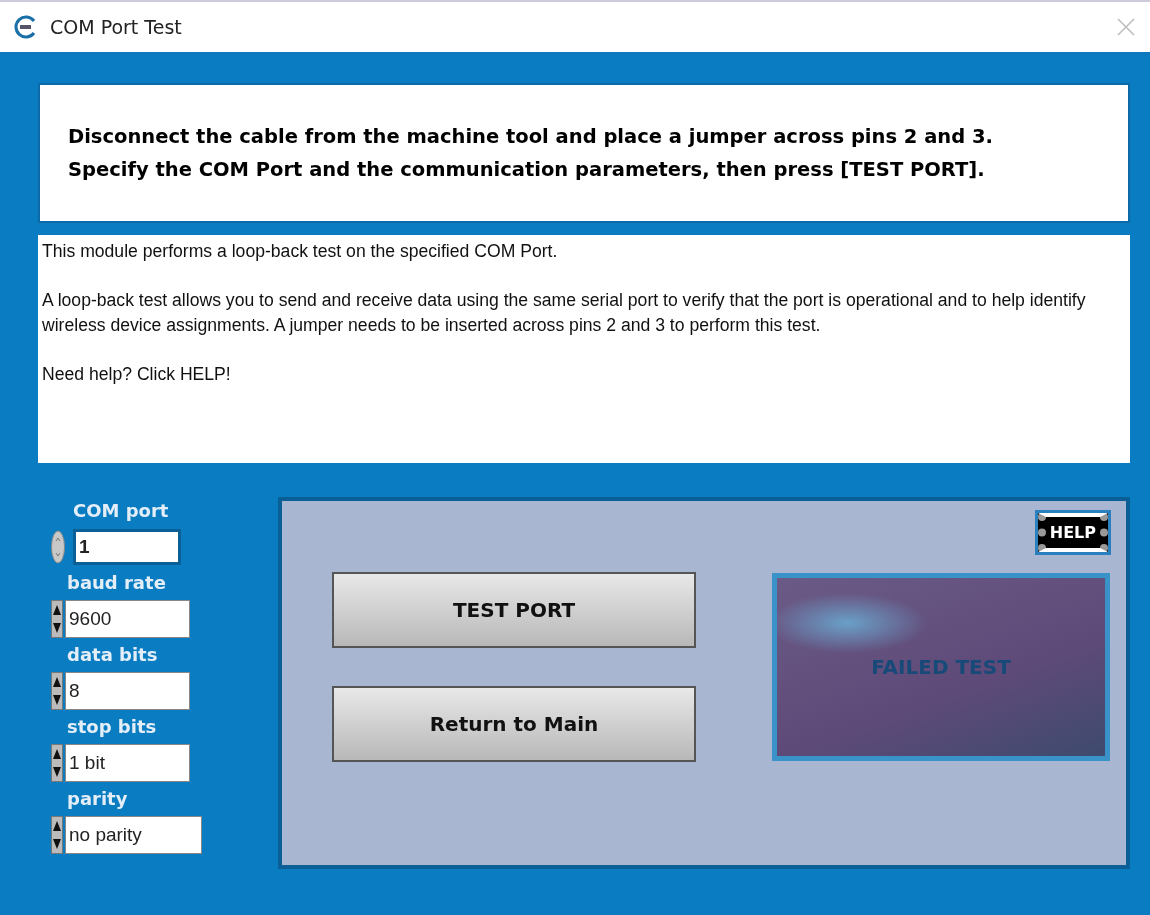  I want to click on action-button: TEST PORT, so click(514, 610).